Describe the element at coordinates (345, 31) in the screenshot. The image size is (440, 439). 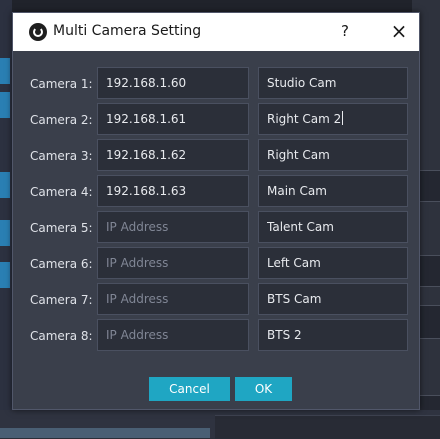
I see `help-button: ?` at that location.